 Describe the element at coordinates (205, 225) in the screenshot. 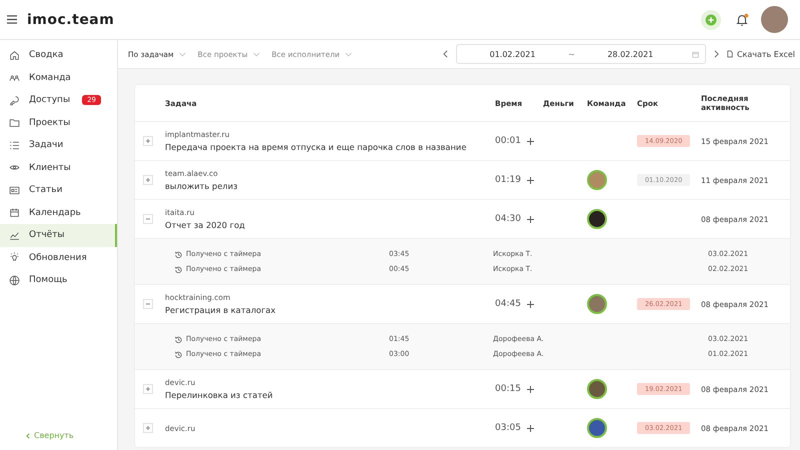

I see `task-title: Отчет за 2020 год` at that location.